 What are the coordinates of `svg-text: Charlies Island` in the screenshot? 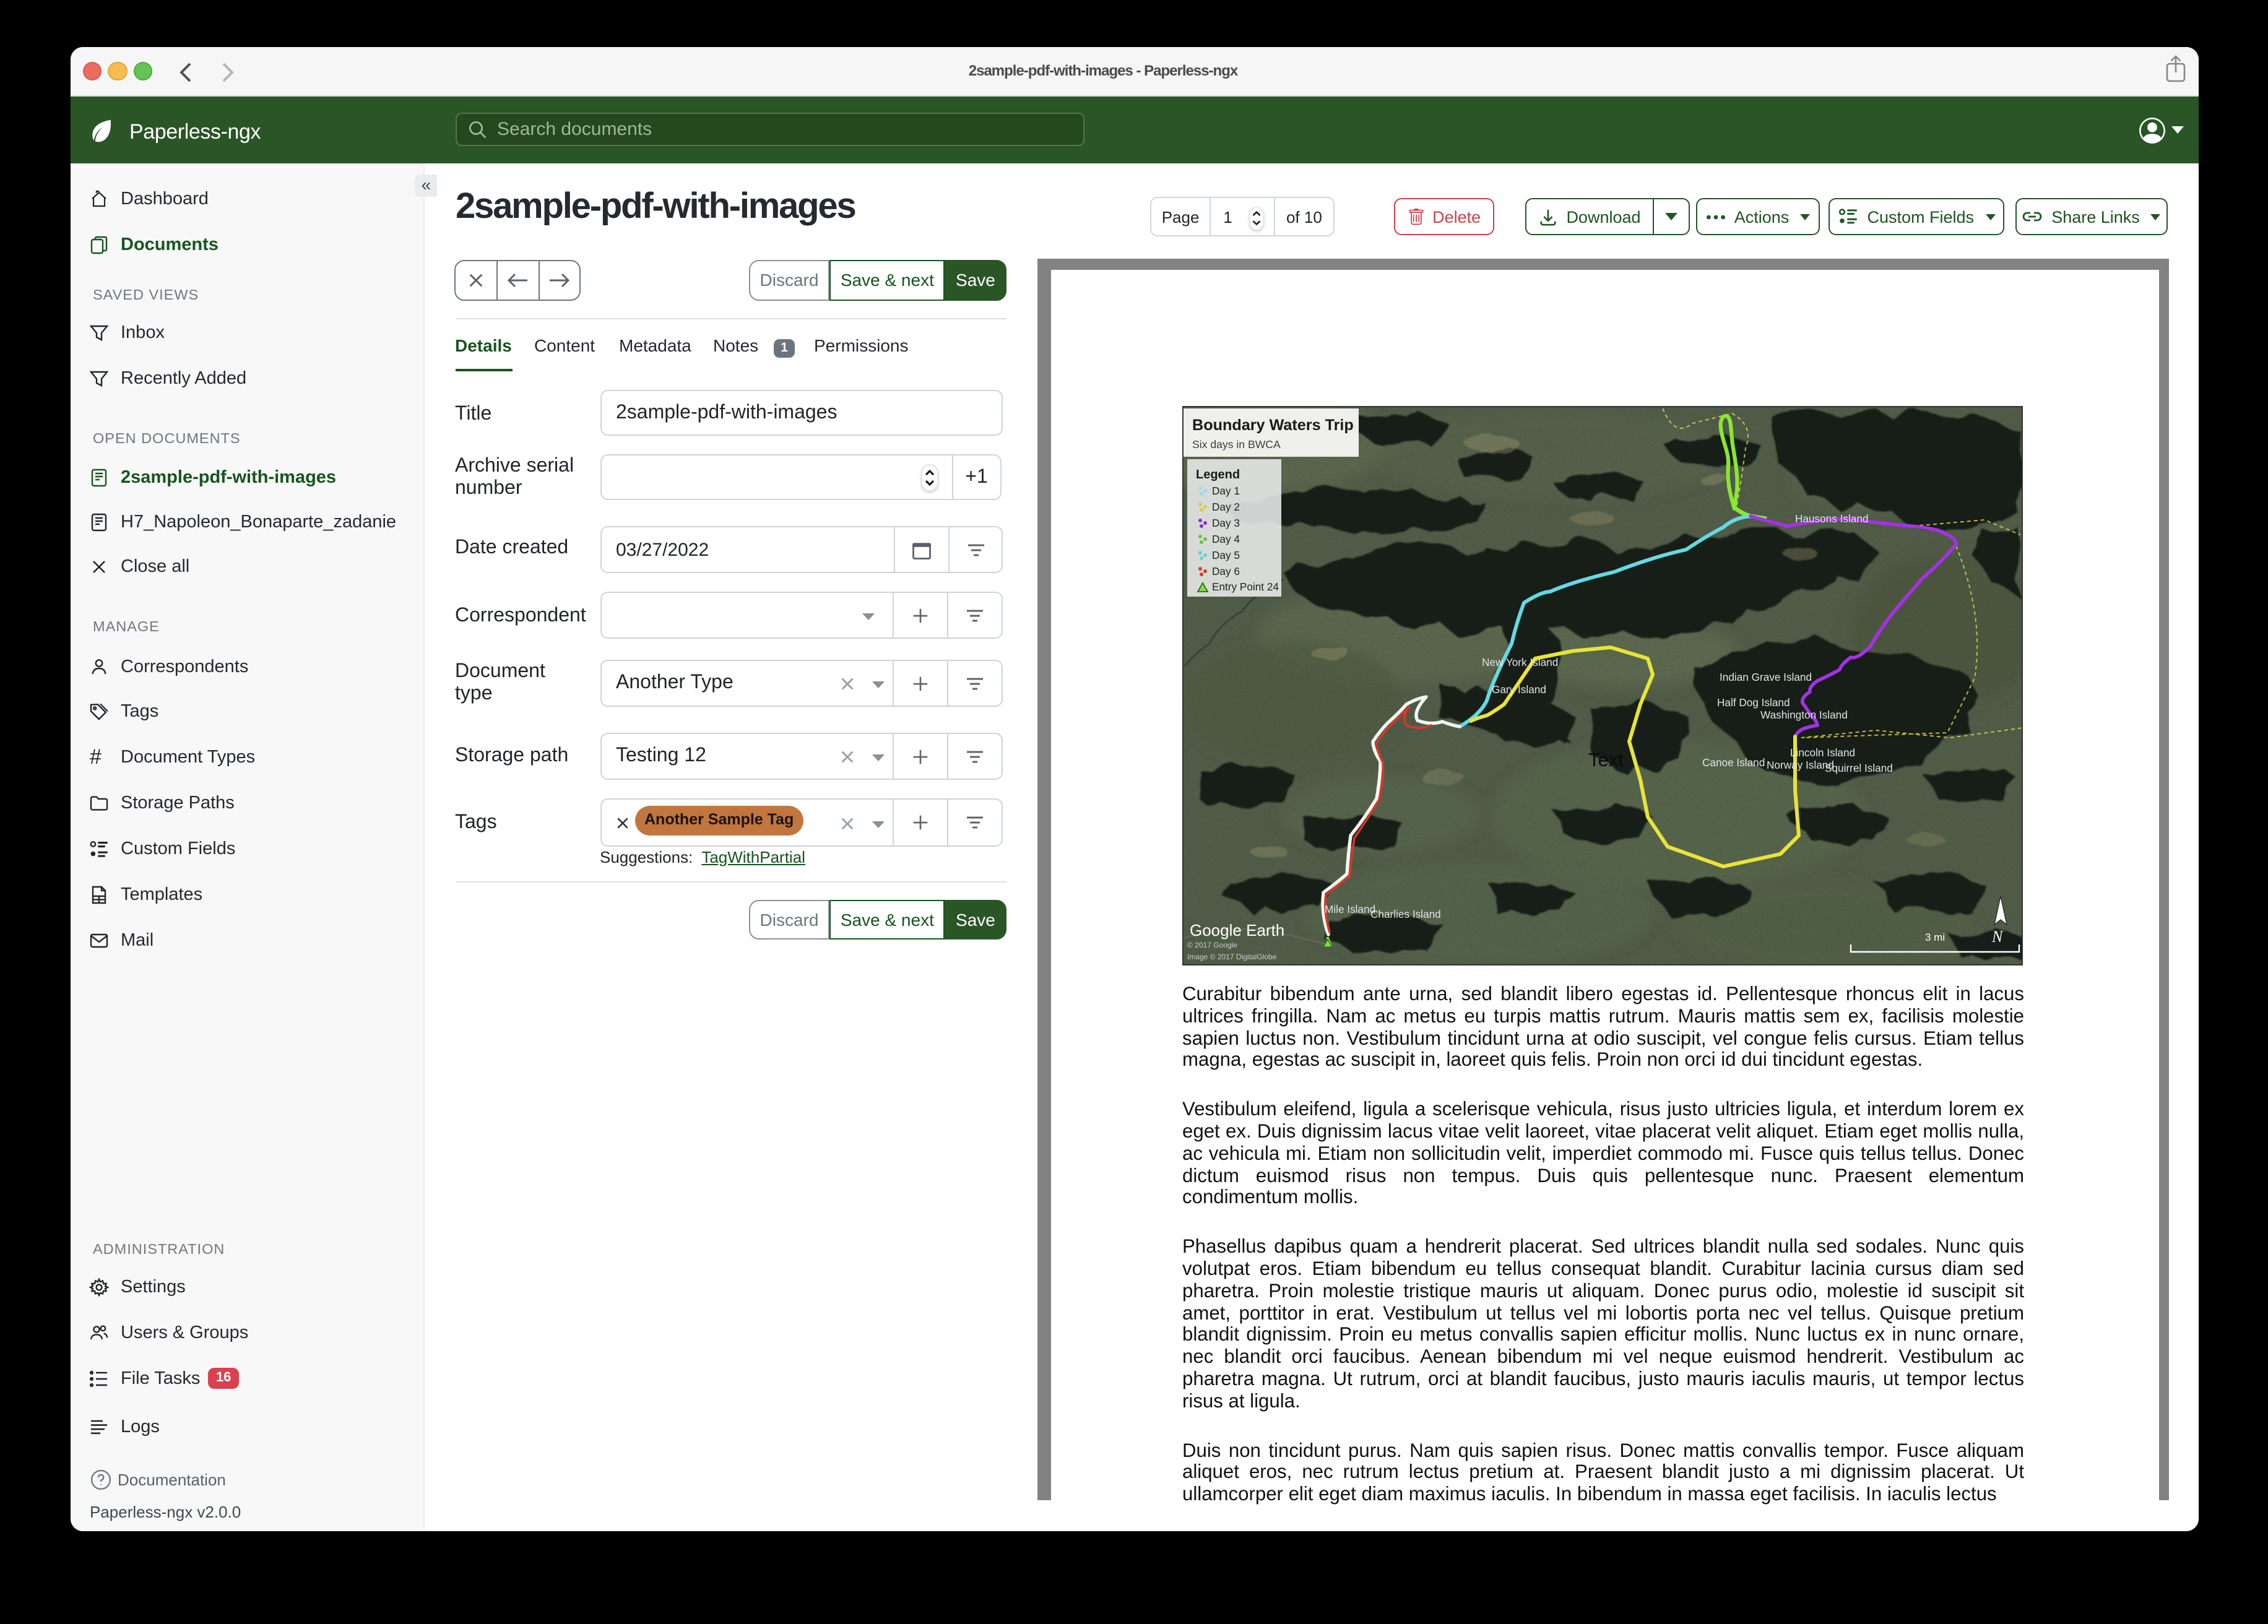 It's located at (1405, 913).